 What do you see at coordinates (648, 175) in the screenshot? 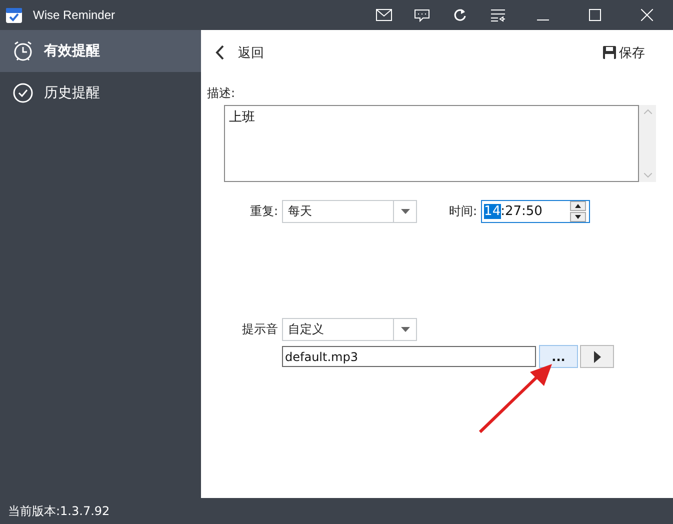
I see `scroll-down-icon` at bounding box center [648, 175].